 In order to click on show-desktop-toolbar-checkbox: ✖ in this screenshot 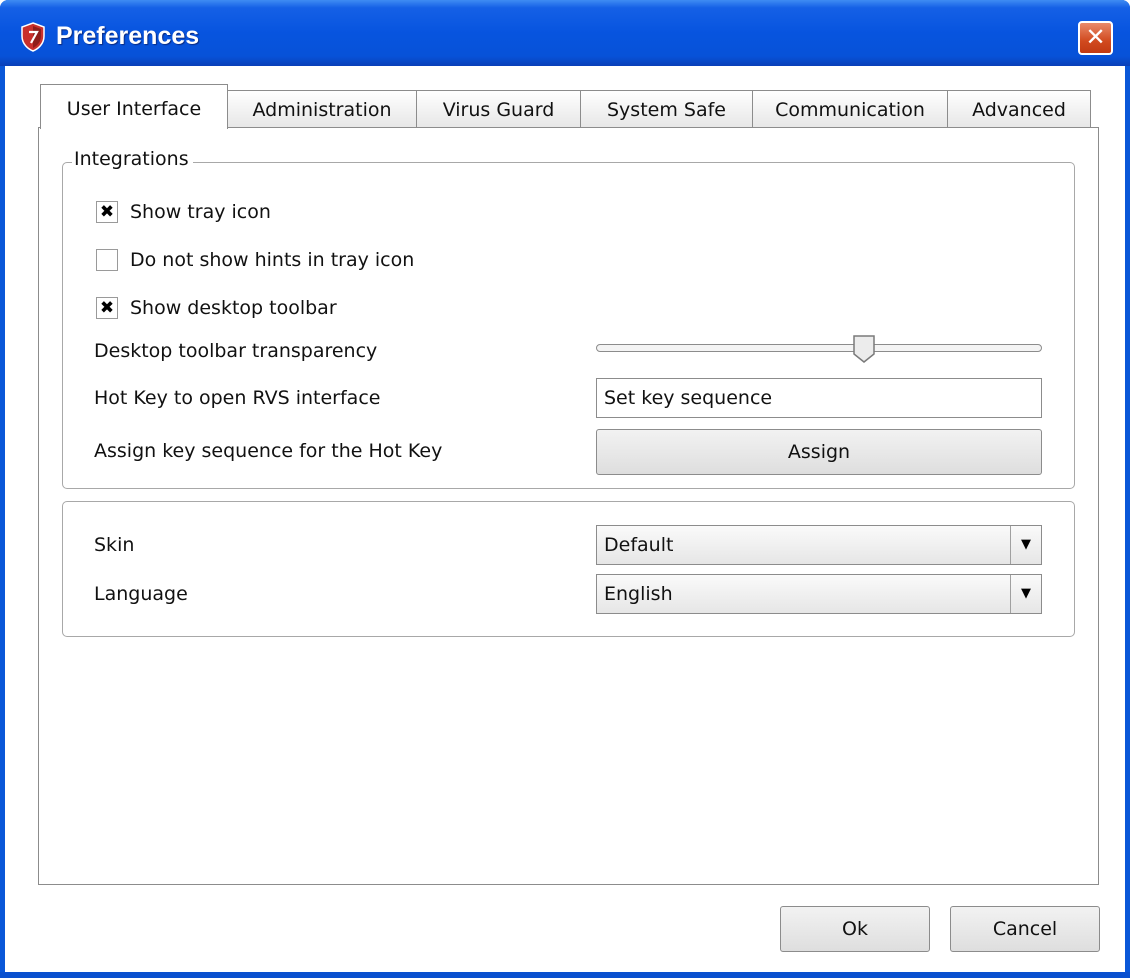, I will do `click(107, 308)`.